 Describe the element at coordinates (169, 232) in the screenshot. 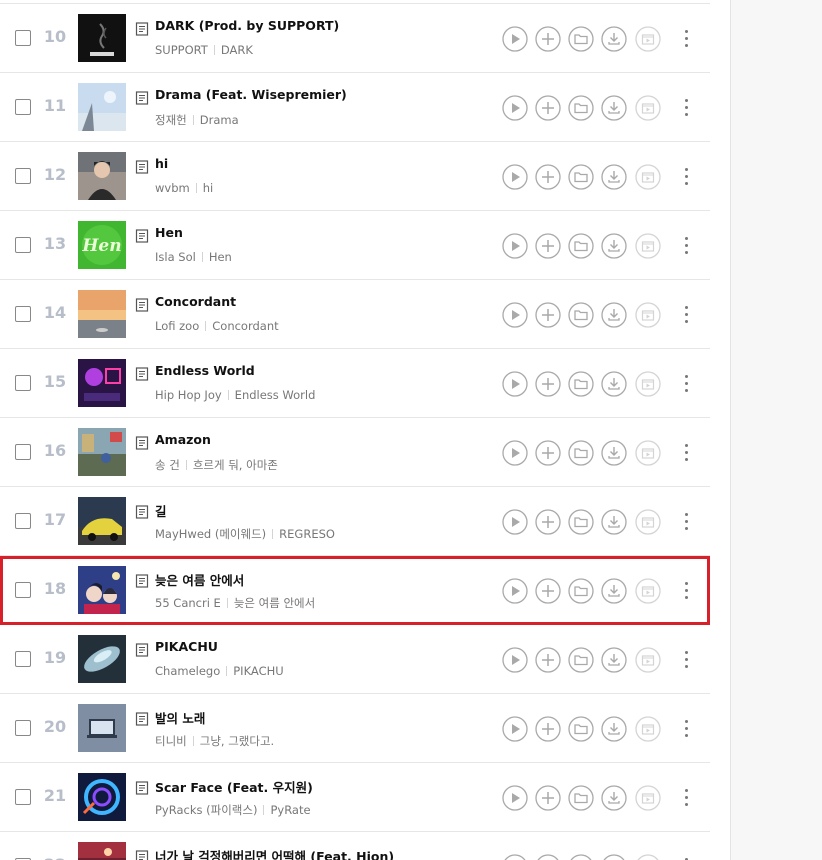

I see `song-title: Hen` at that location.